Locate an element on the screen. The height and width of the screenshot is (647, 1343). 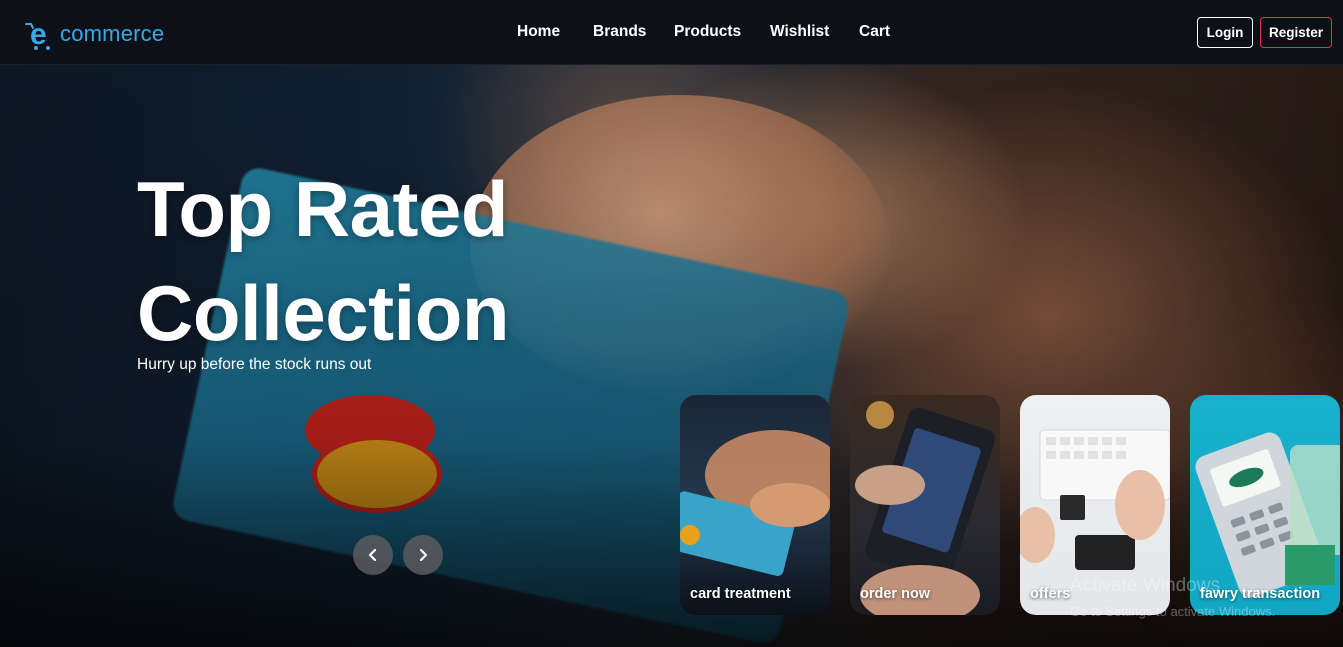
carousel-prev-button is located at coordinates (373, 555).